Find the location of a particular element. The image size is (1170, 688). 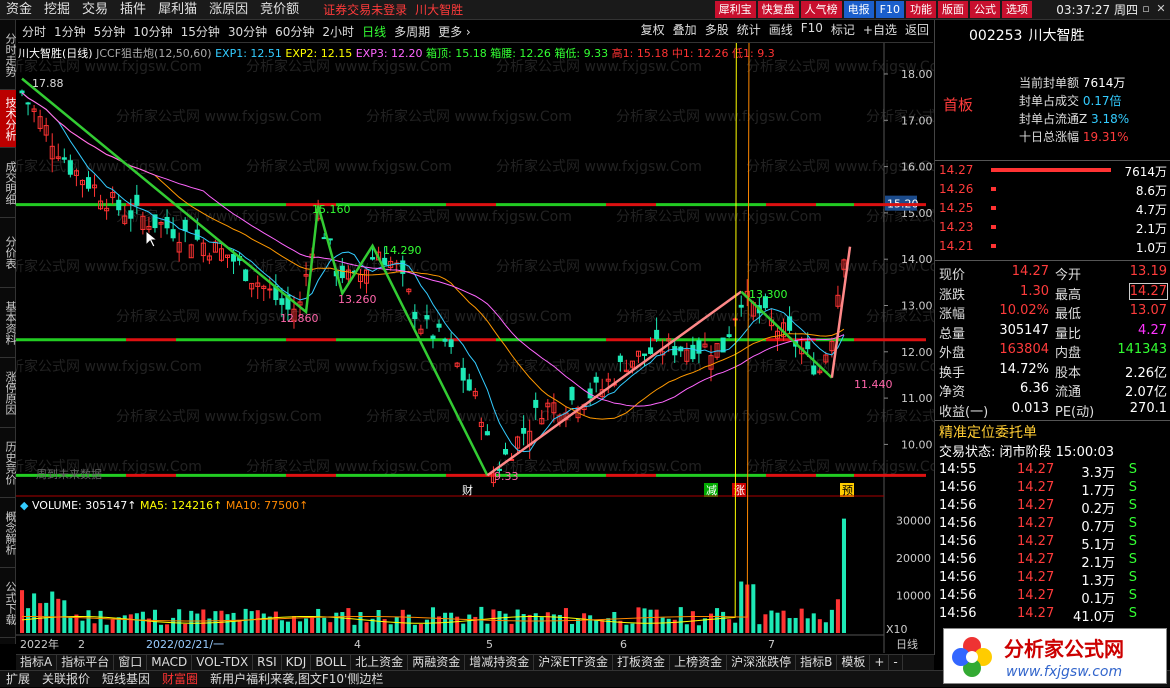

tool-button: 复权 is located at coordinates (653, 29).